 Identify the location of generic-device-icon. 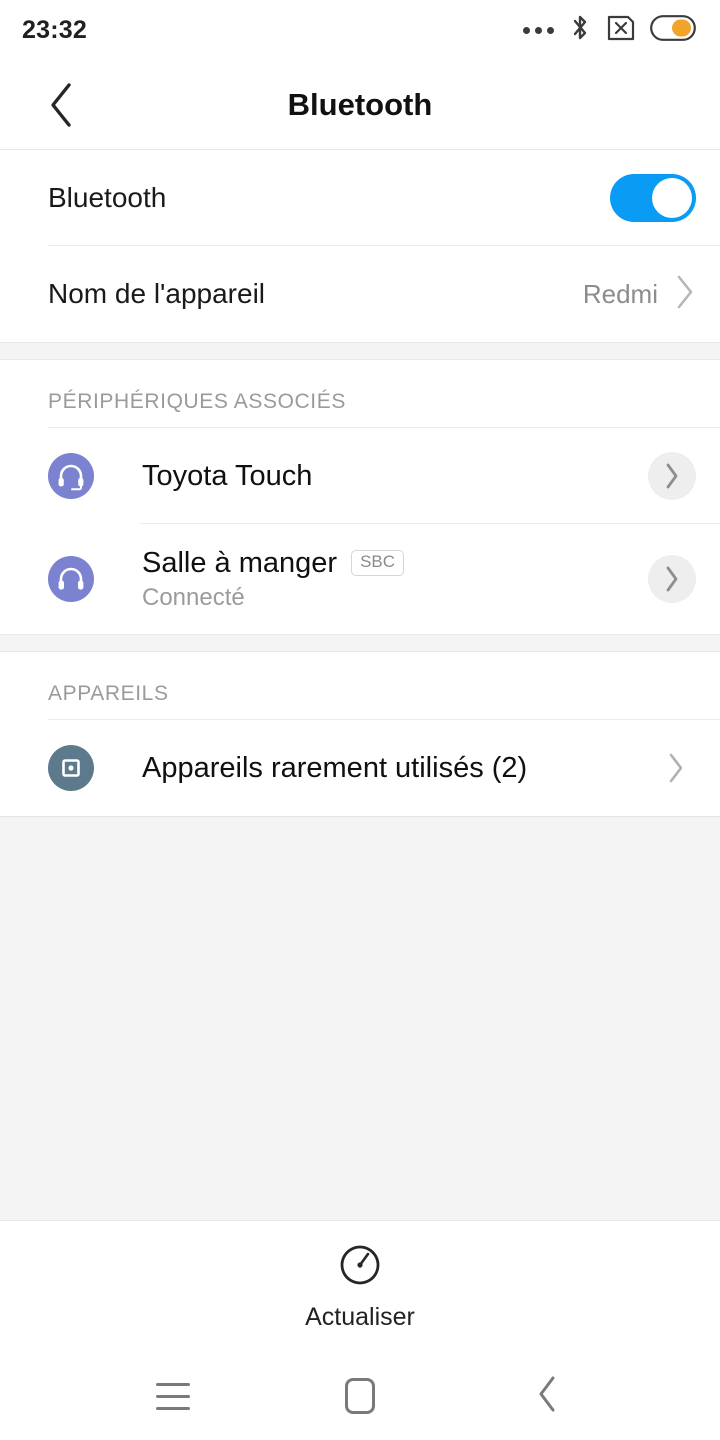
(71, 768).